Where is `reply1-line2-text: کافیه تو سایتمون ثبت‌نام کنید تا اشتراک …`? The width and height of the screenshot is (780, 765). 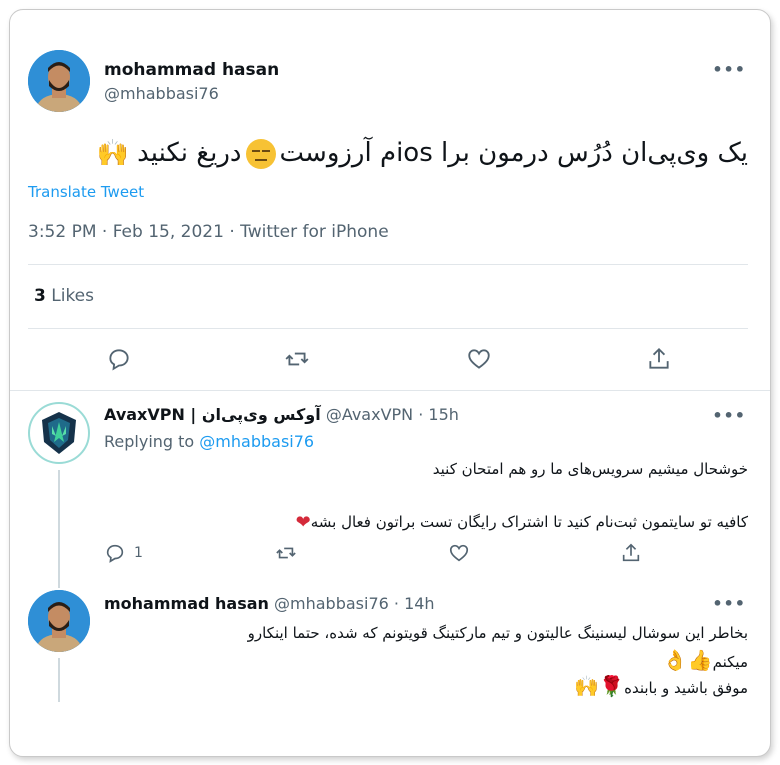
reply1-line2-text: کافیه تو سایتمون ثبت‌نام کنید تا اشتراک … is located at coordinates (529, 522).